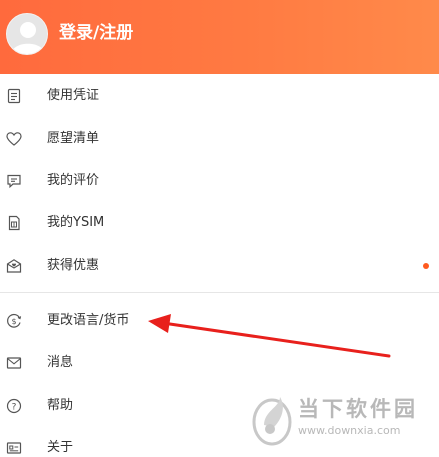 The image size is (439, 457). I want to click on menu-item-ysim: 我的YSIM, so click(219, 223).